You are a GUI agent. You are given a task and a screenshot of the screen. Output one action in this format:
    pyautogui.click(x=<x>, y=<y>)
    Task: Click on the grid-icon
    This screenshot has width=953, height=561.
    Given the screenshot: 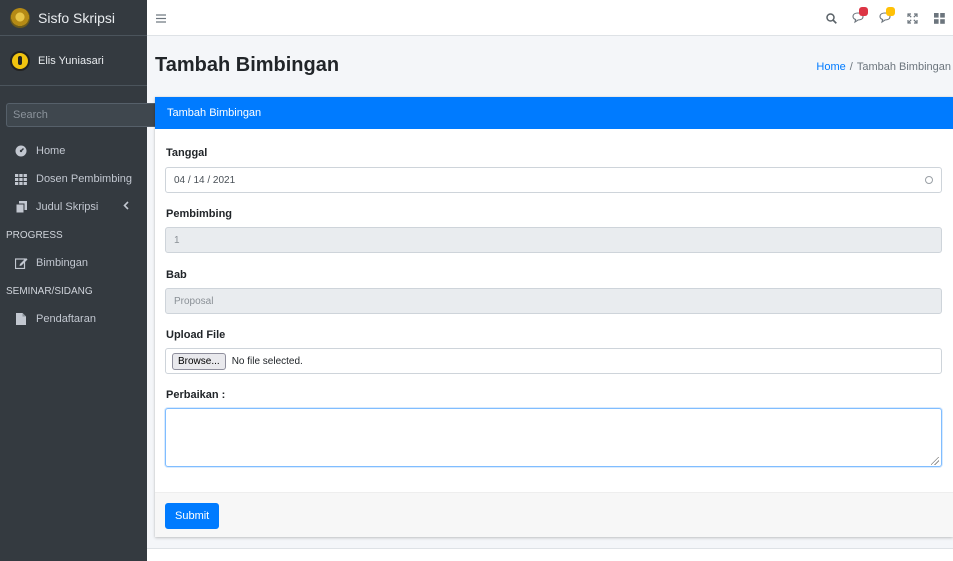 What is the action you would take?
    pyautogui.click(x=939, y=18)
    